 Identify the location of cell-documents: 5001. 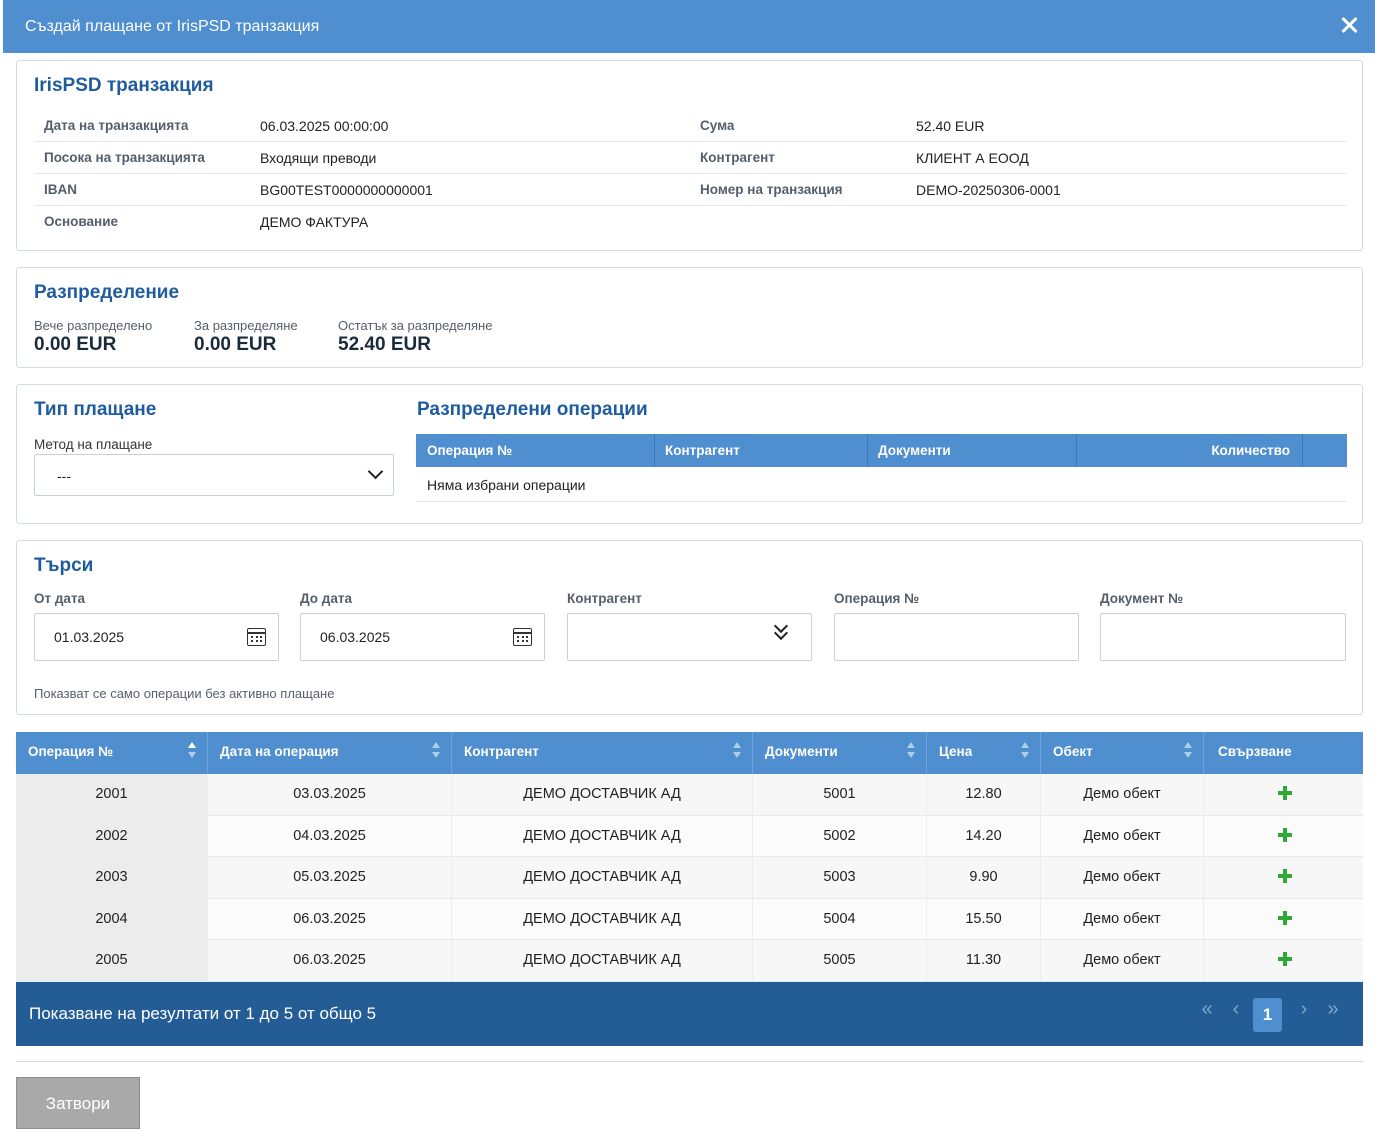
(840, 795).